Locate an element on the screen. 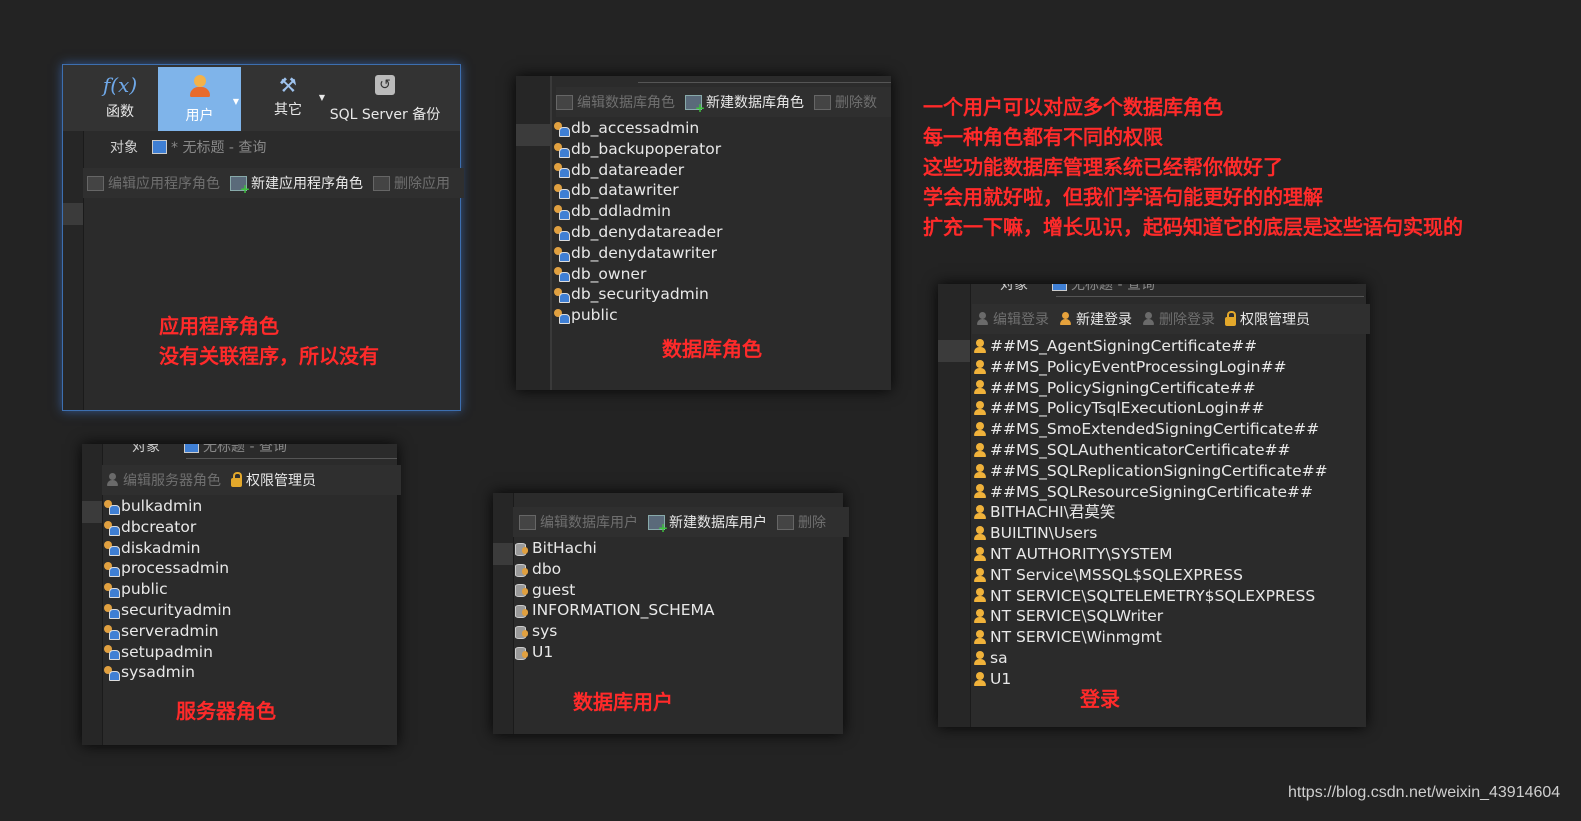 This screenshot has width=1581, height=821. db-user-item: INFORMATION_SCHEMA is located at coordinates (615, 610).